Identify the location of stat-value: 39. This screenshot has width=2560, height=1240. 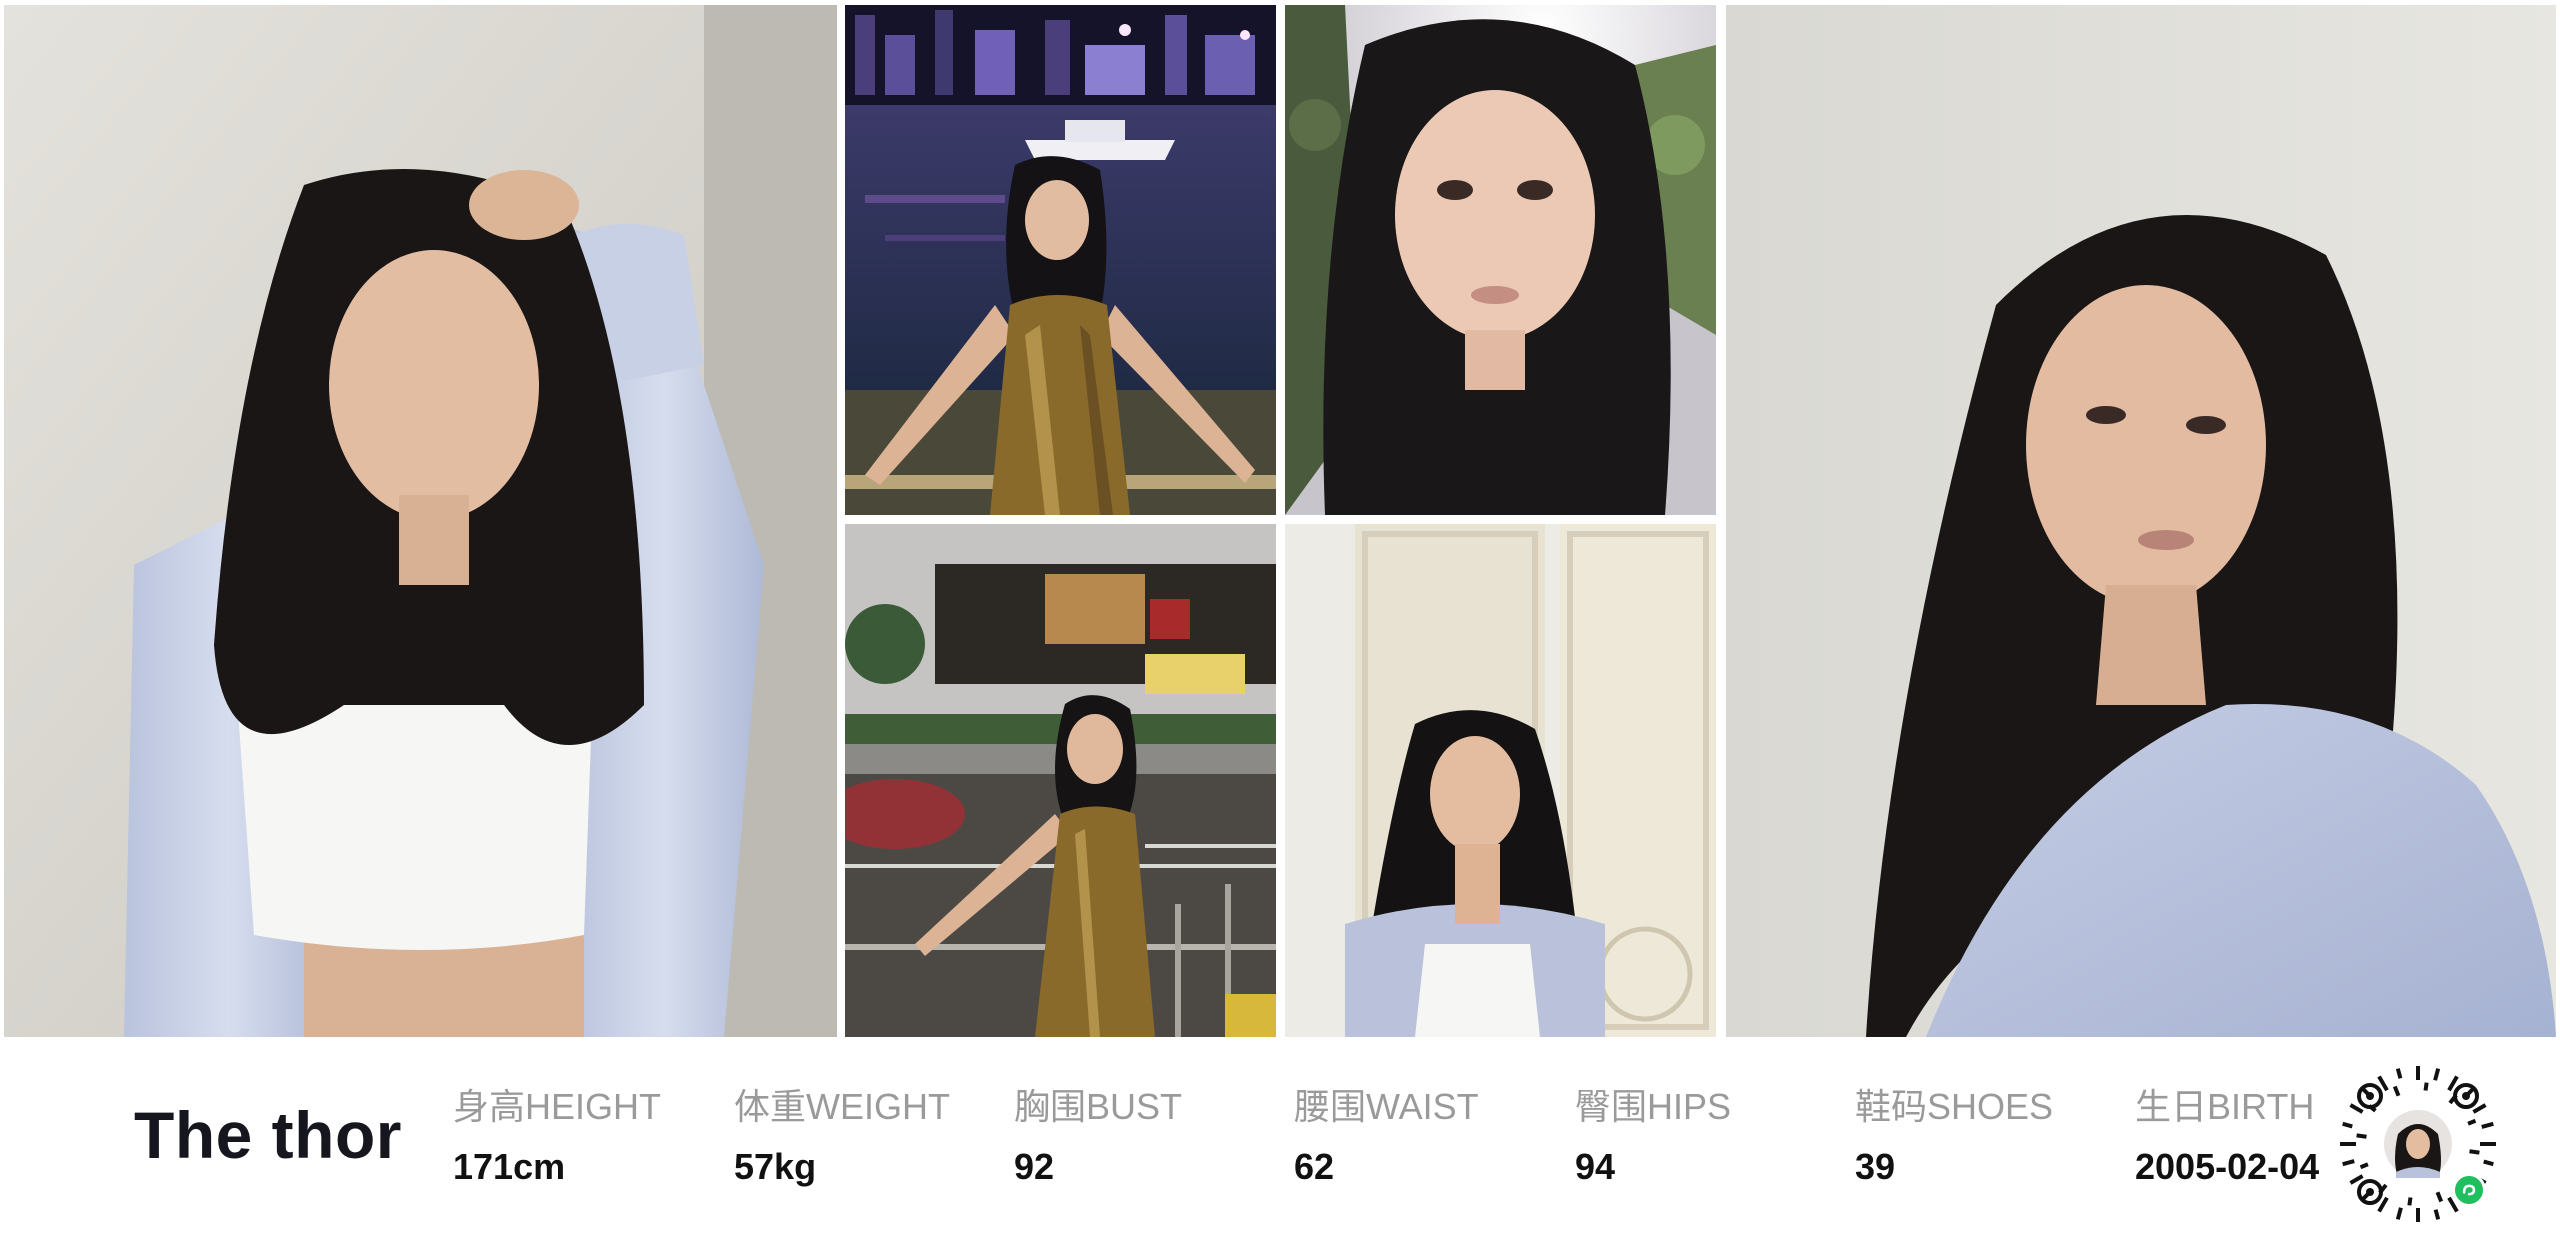
(1875, 1166).